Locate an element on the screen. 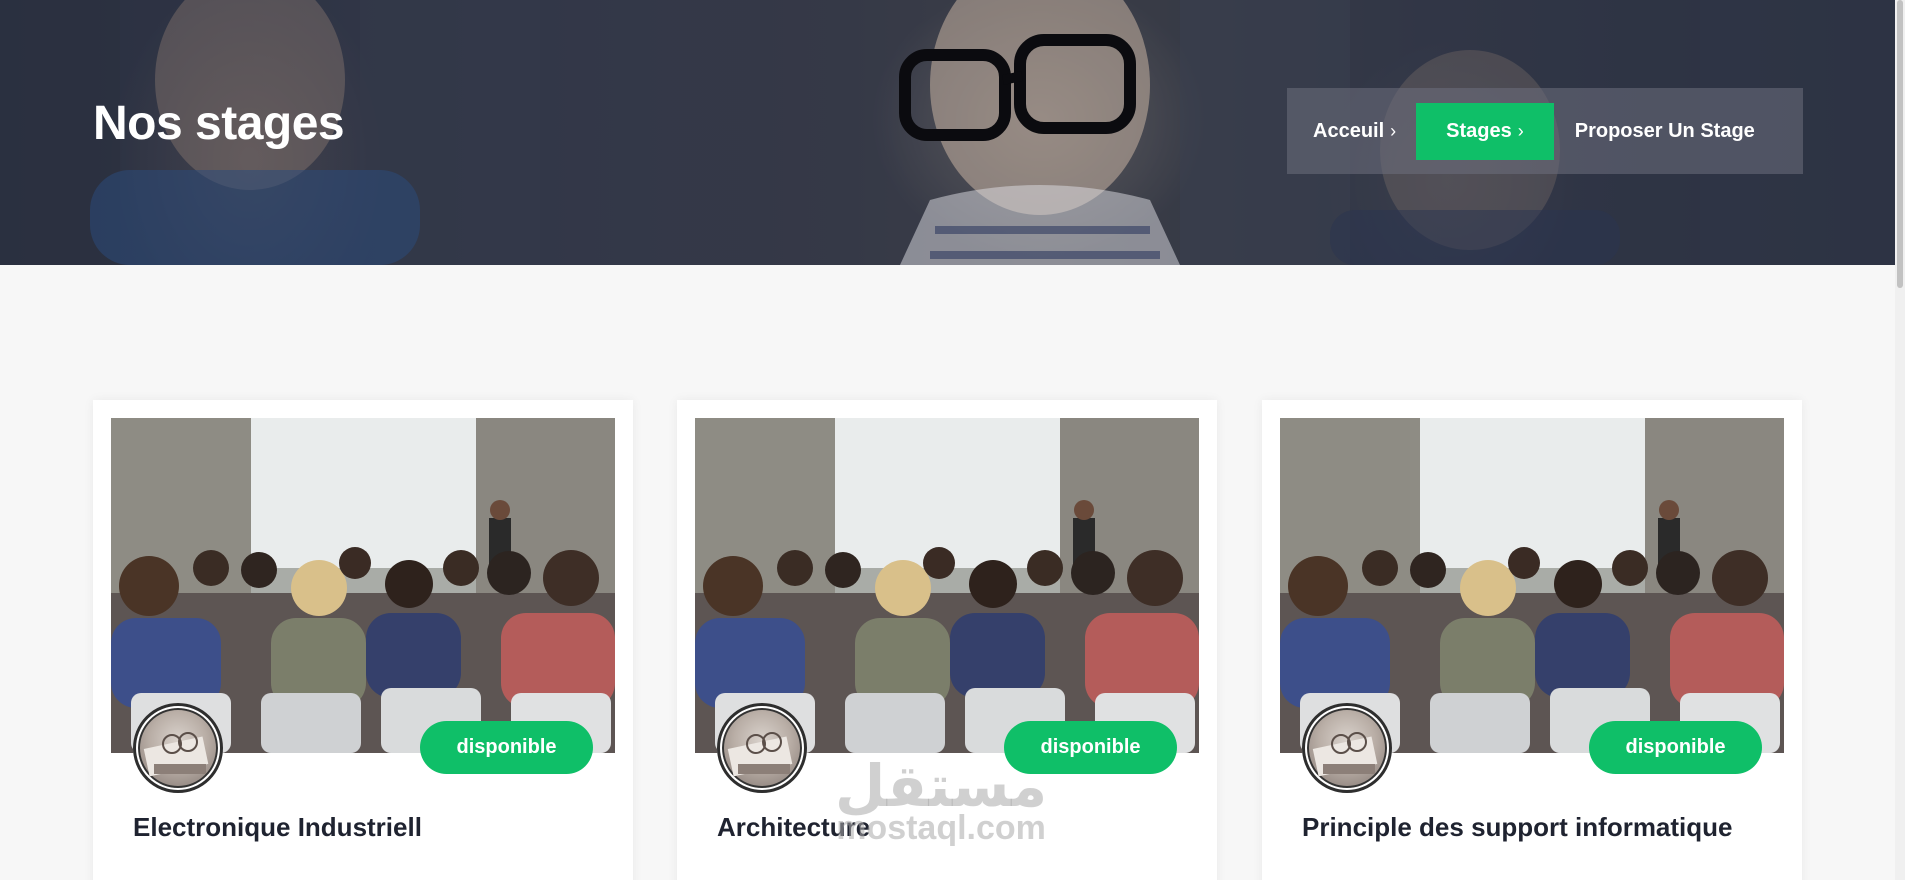  breadcrumb-label: Stages is located at coordinates (1479, 130).